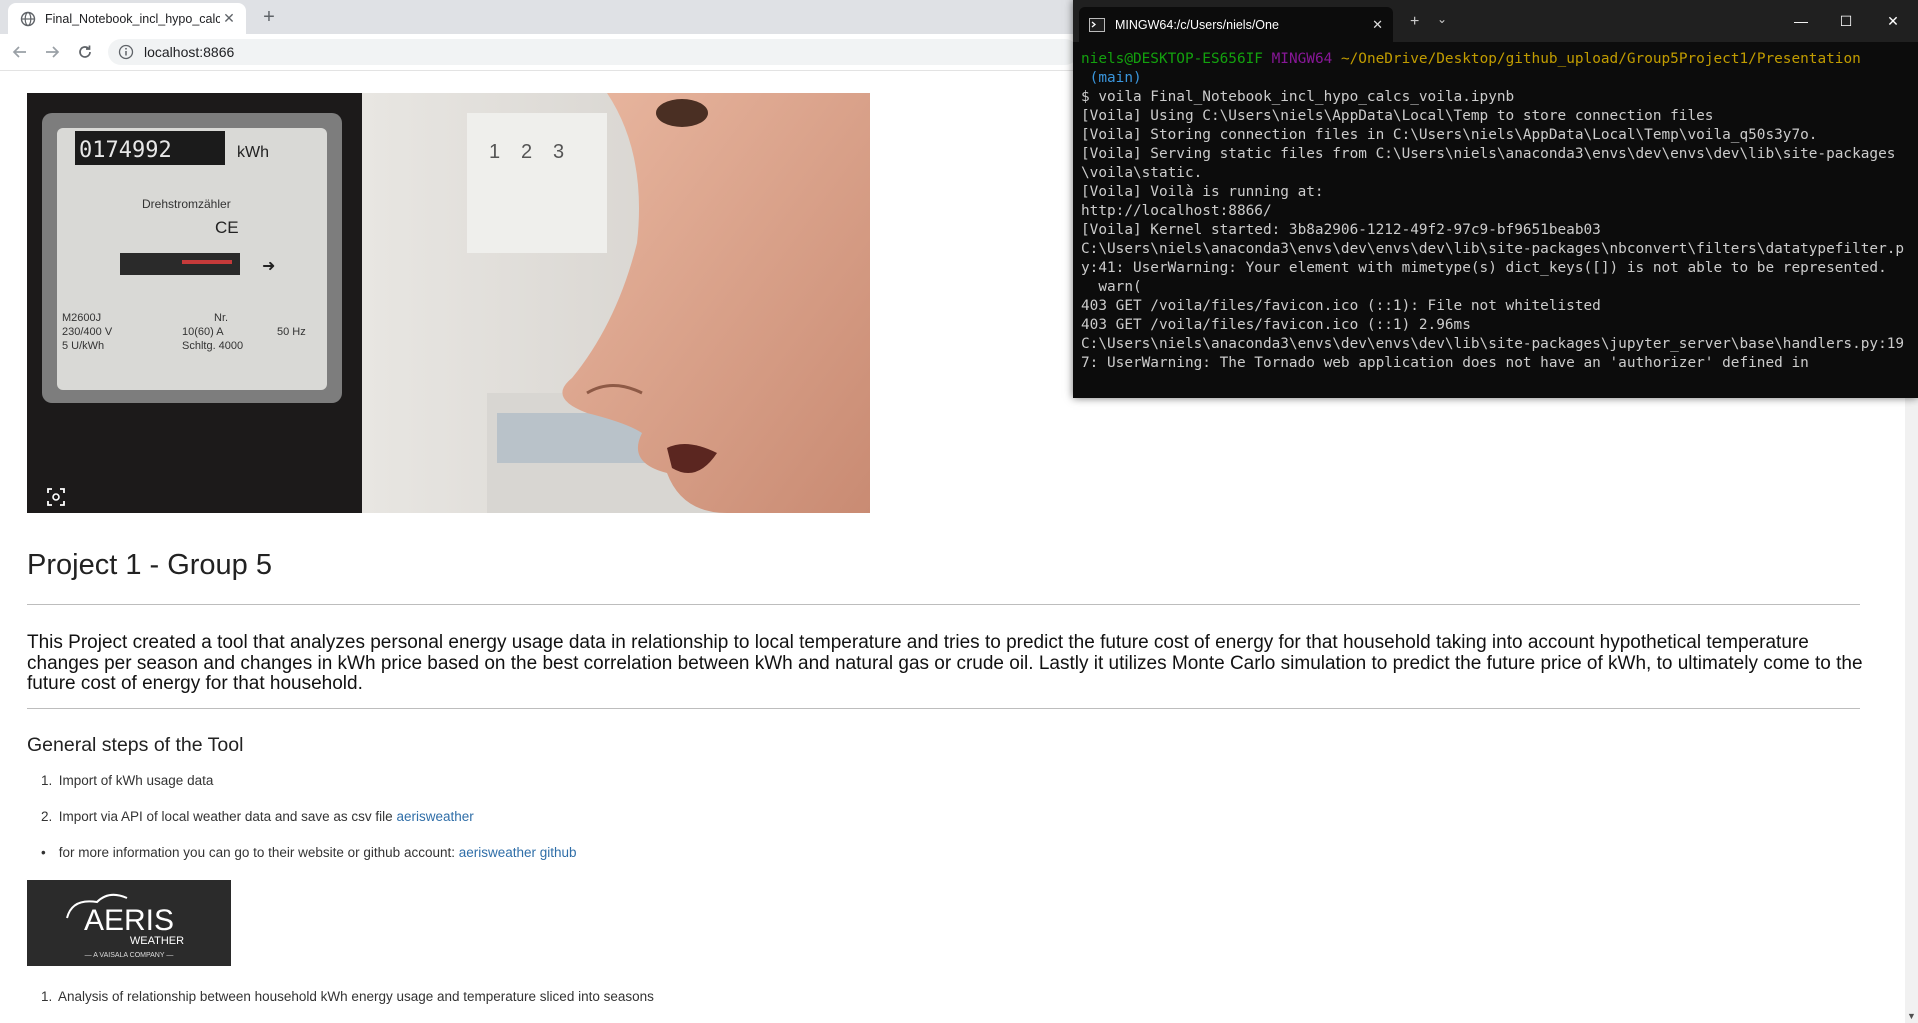  Describe the element at coordinates (129, 920) in the screenshot. I see `aeris-logo-text: AERIS` at that location.